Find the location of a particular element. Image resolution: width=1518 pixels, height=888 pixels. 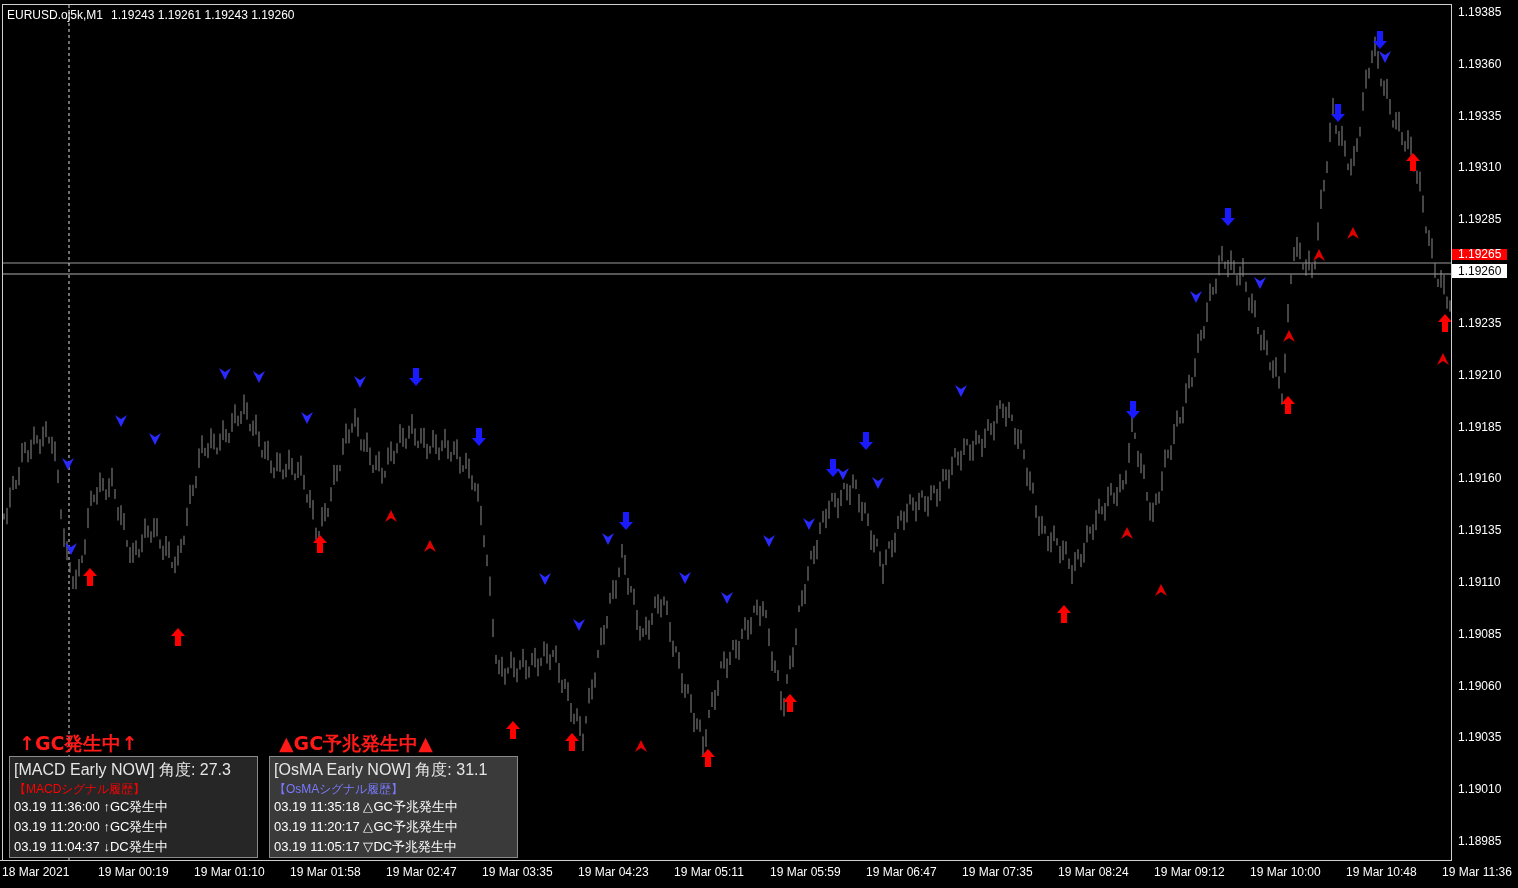

price-tick: 1.19185 is located at coordinates (1480, 426).